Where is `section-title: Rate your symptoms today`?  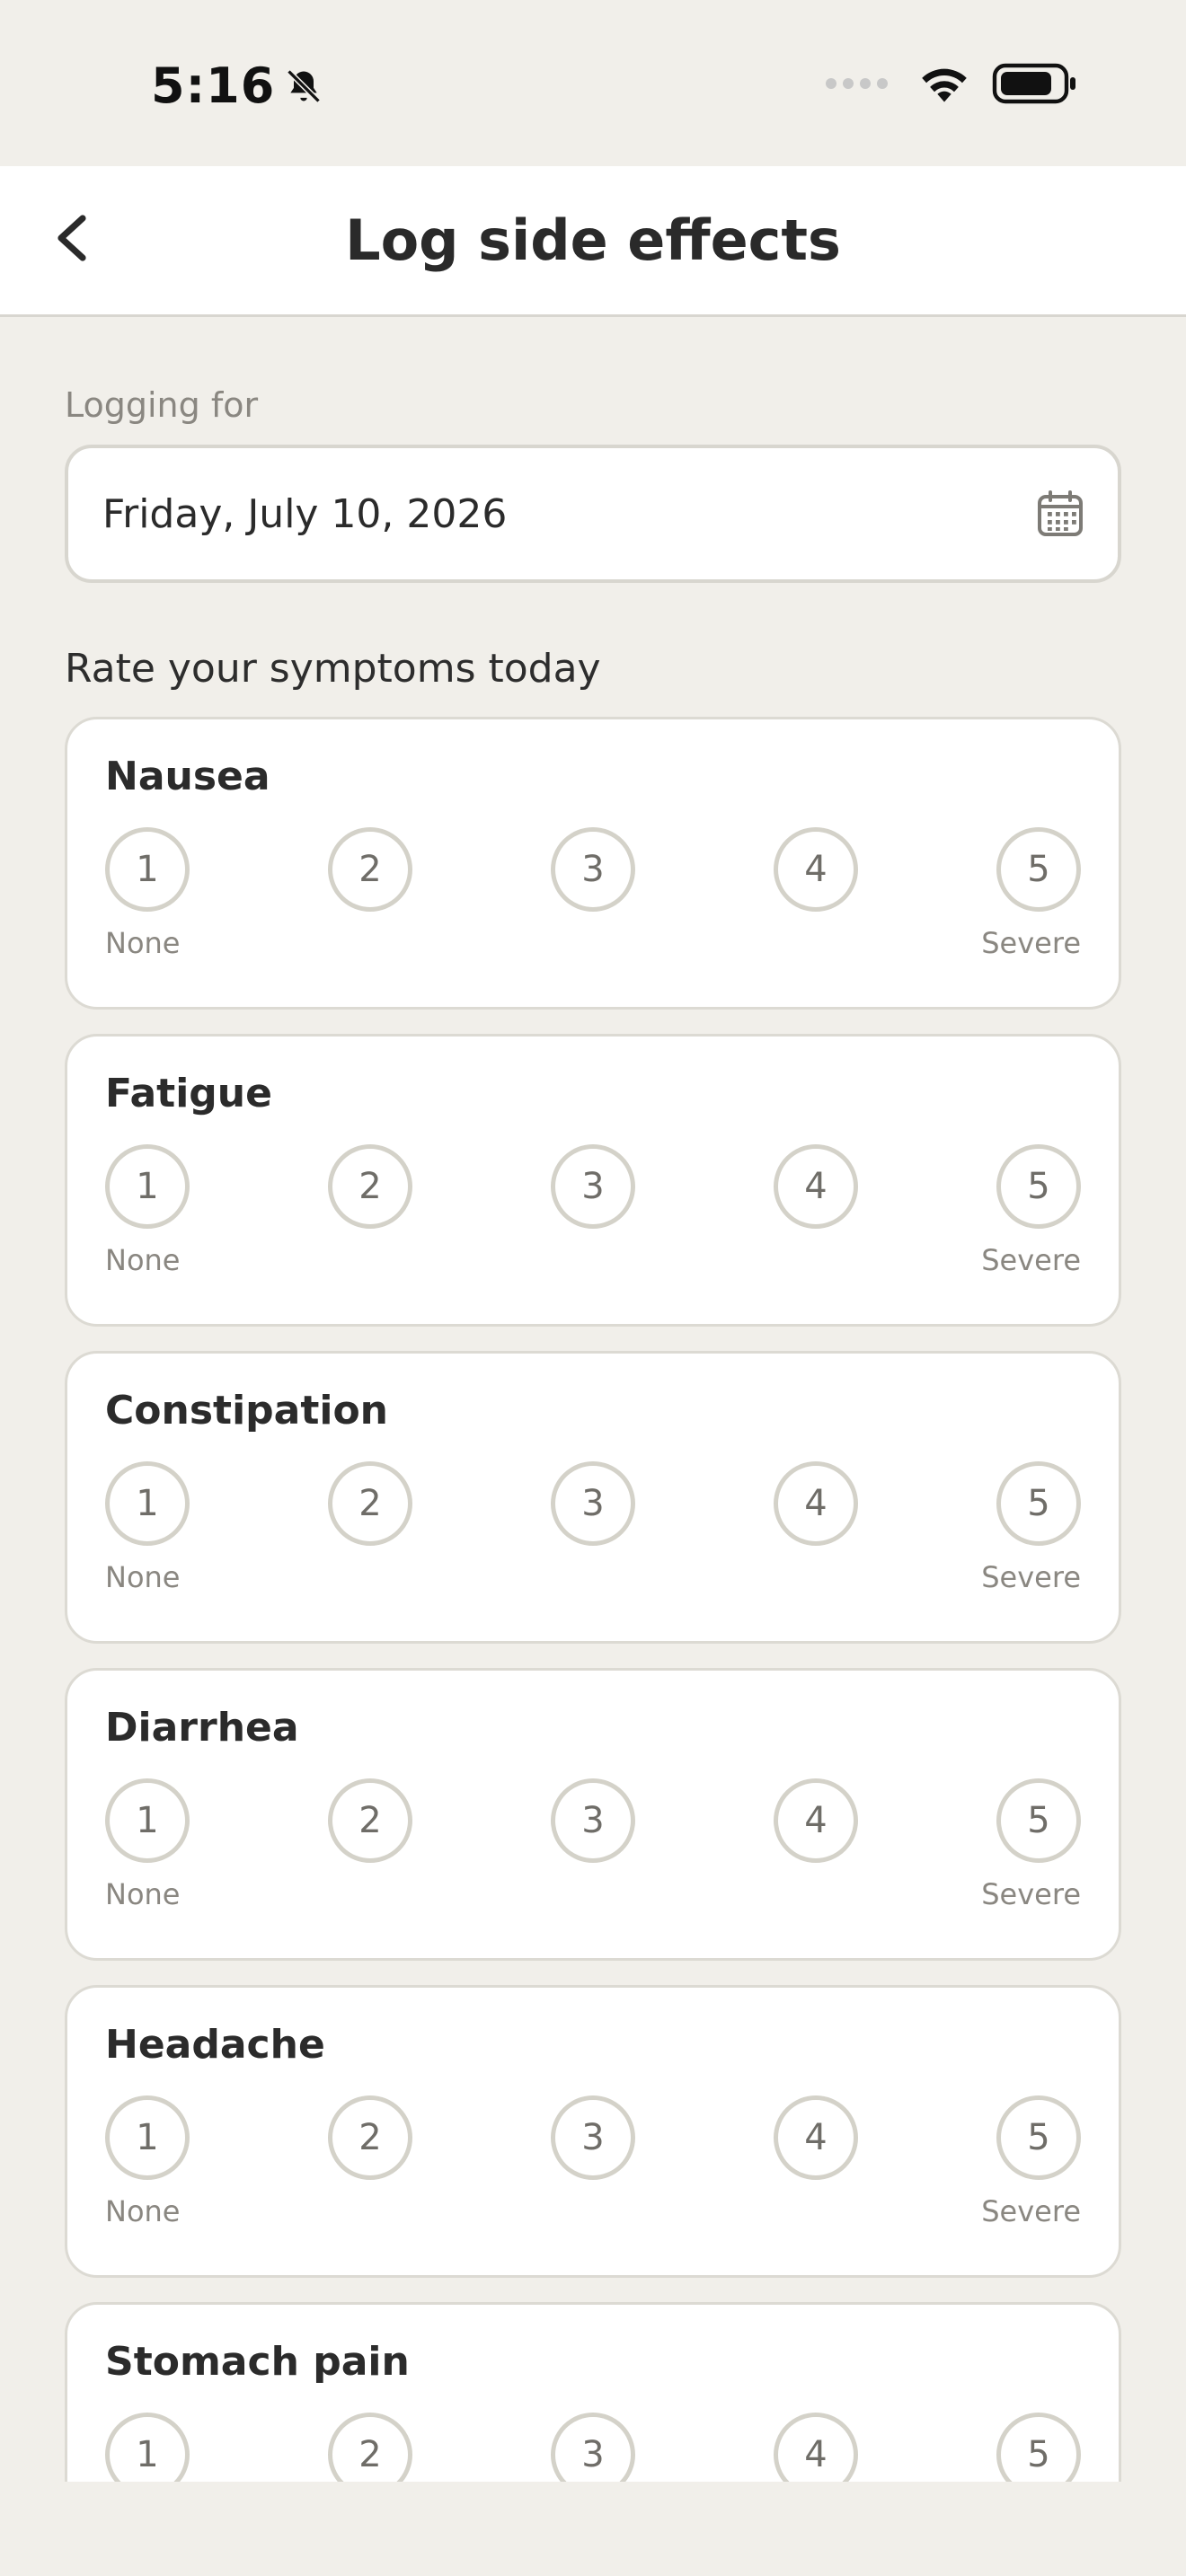 section-title: Rate your symptoms today is located at coordinates (333, 669).